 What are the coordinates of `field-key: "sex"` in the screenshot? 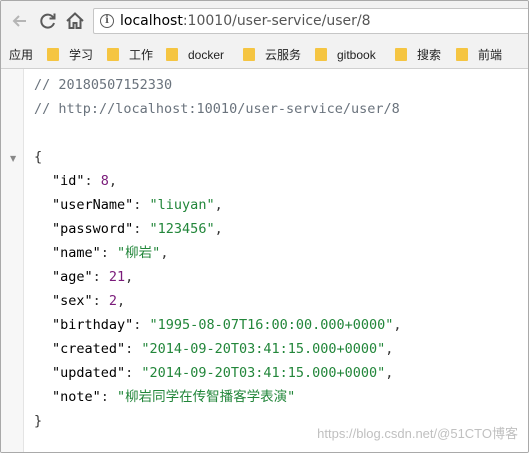 It's located at (72, 301).